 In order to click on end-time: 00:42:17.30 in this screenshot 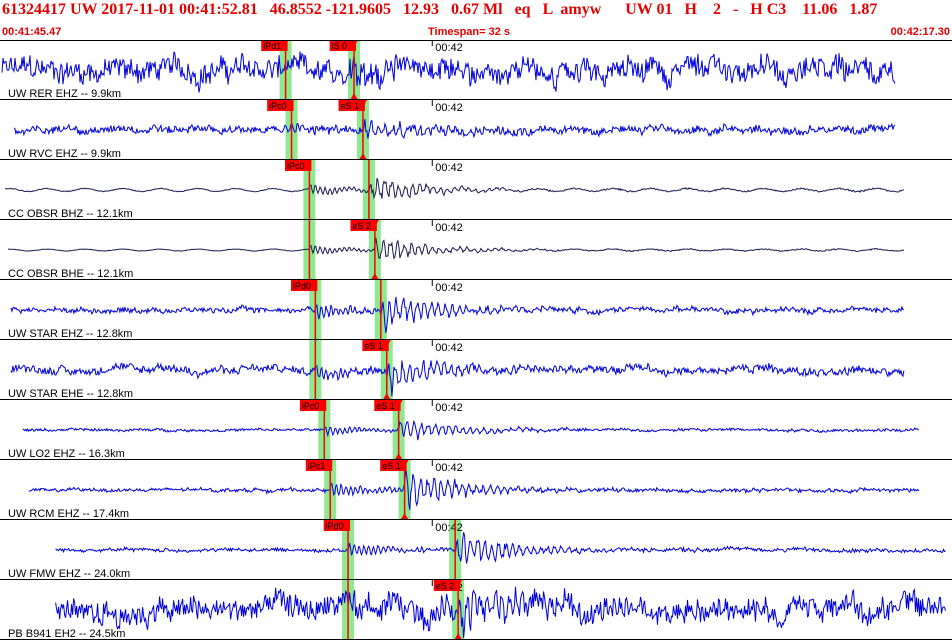, I will do `click(920, 32)`.